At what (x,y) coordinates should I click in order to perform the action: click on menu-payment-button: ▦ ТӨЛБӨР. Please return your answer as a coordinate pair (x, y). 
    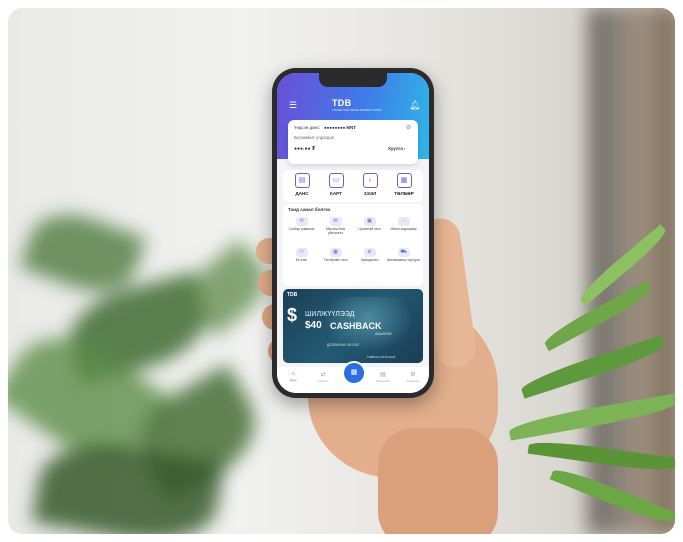
    Looking at the image, I should click on (404, 184).